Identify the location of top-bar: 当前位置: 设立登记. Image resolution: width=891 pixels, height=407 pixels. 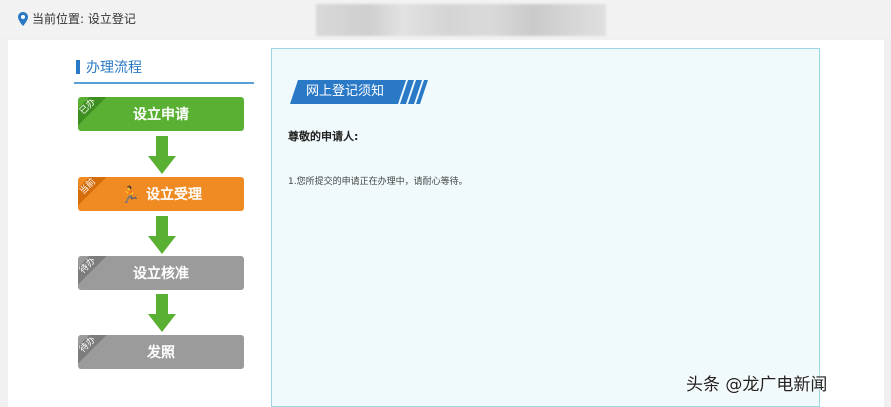
(445, 19).